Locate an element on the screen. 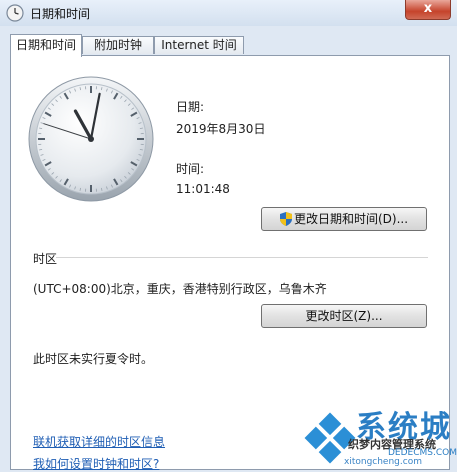 This screenshot has height=472, width=457. time-label: 时间: is located at coordinates (190, 168).